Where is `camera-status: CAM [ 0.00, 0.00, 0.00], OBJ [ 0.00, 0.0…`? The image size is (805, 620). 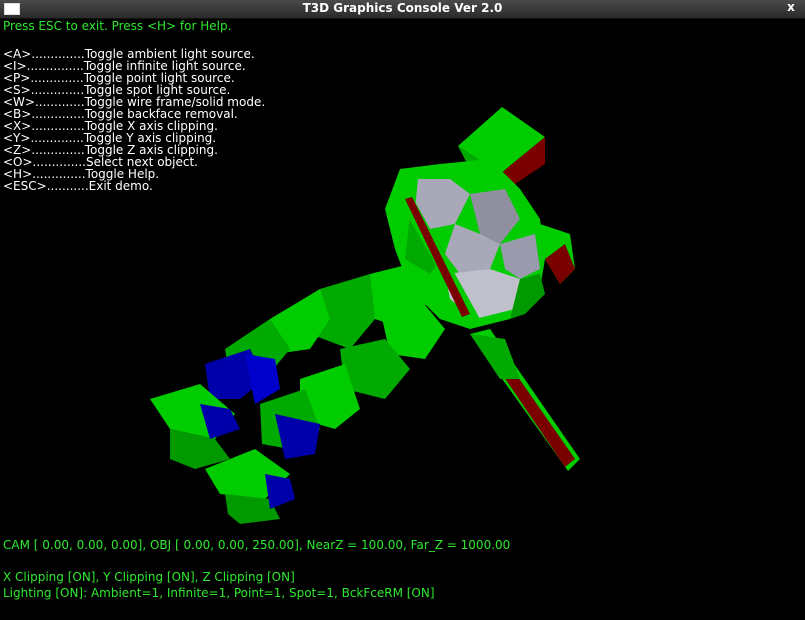
camera-status: CAM [ 0.00, 0.00, 0.00], OBJ [ 0.00, 0.0… is located at coordinates (257, 545).